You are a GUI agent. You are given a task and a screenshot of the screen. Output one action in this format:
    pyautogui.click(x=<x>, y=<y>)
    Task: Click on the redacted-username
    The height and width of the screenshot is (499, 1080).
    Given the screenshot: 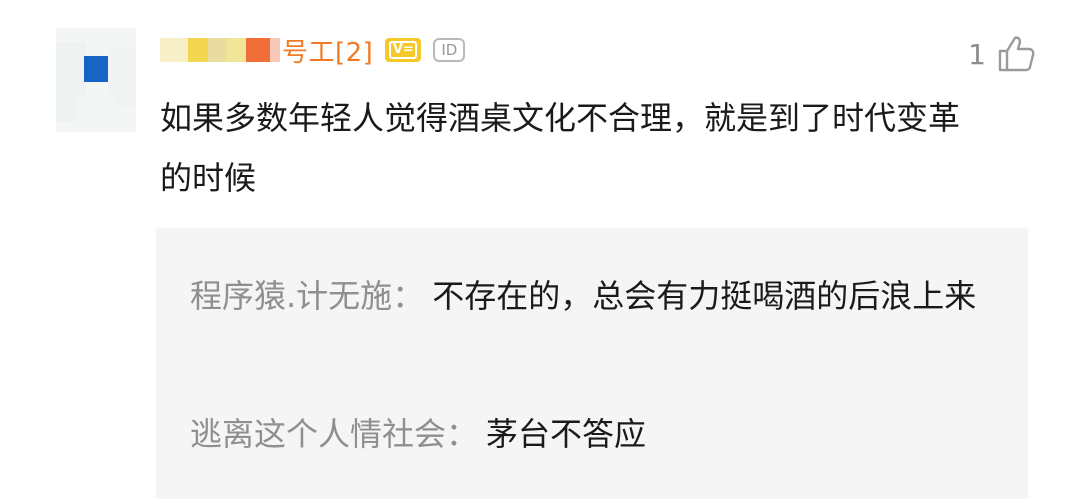 What is the action you would take?
    pyautogui.click(x=220, y=50)
    